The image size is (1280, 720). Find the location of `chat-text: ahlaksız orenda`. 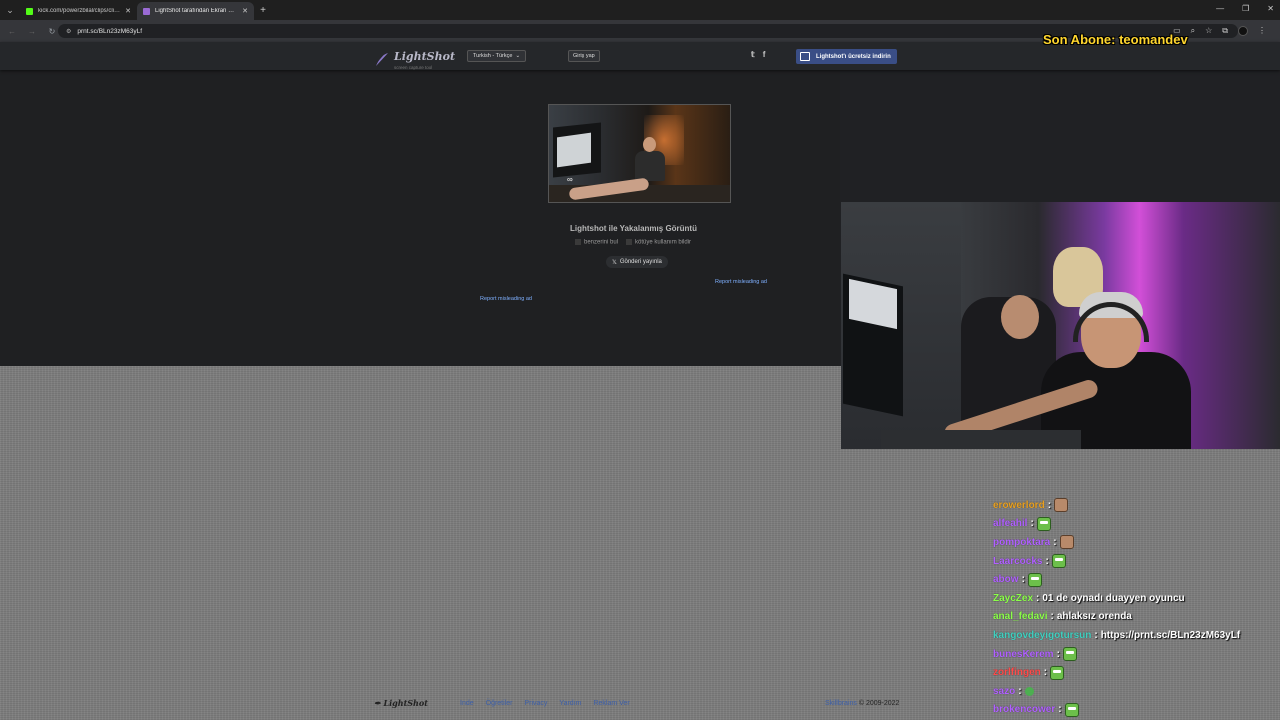

chat-text: ahlaksız orenda is located at coordinates (1094, 617).